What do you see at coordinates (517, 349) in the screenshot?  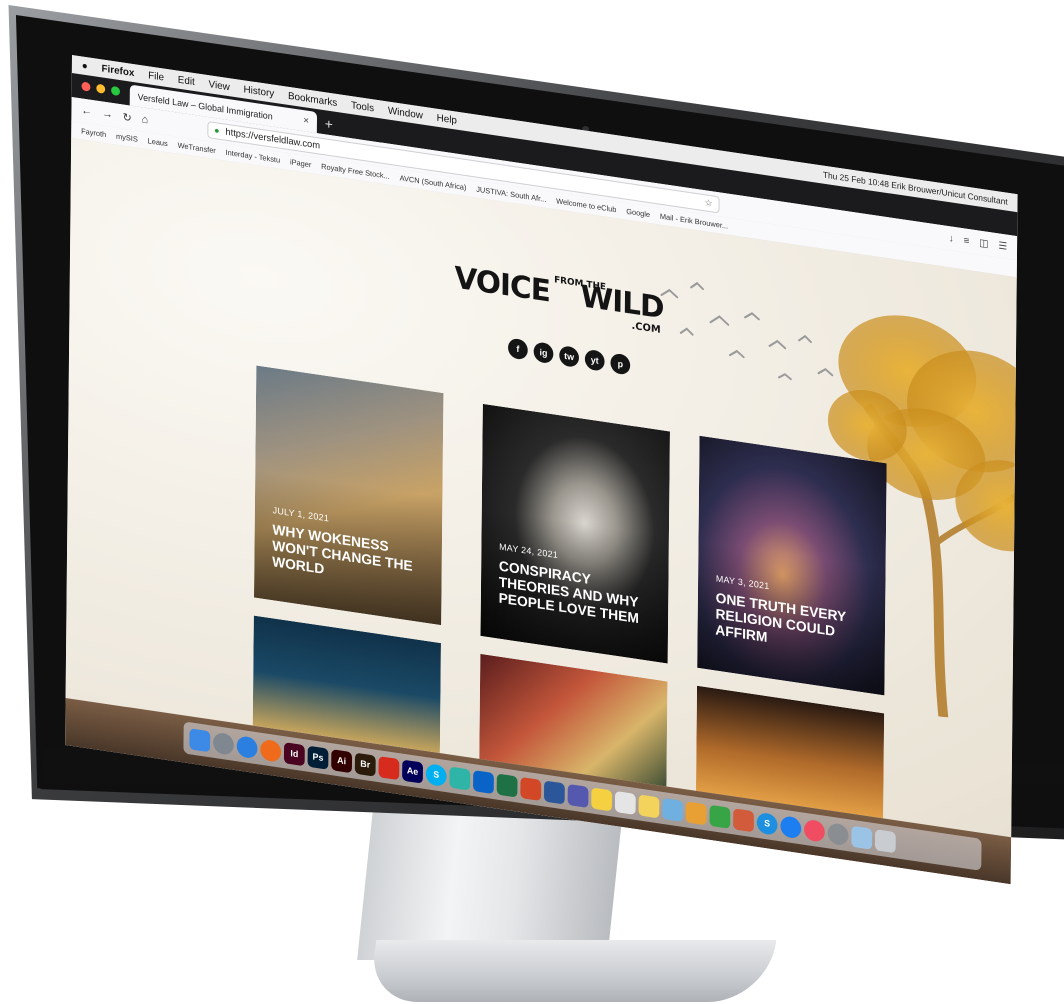 I see `facebook-icon: f` at bounding box center [517, 349].